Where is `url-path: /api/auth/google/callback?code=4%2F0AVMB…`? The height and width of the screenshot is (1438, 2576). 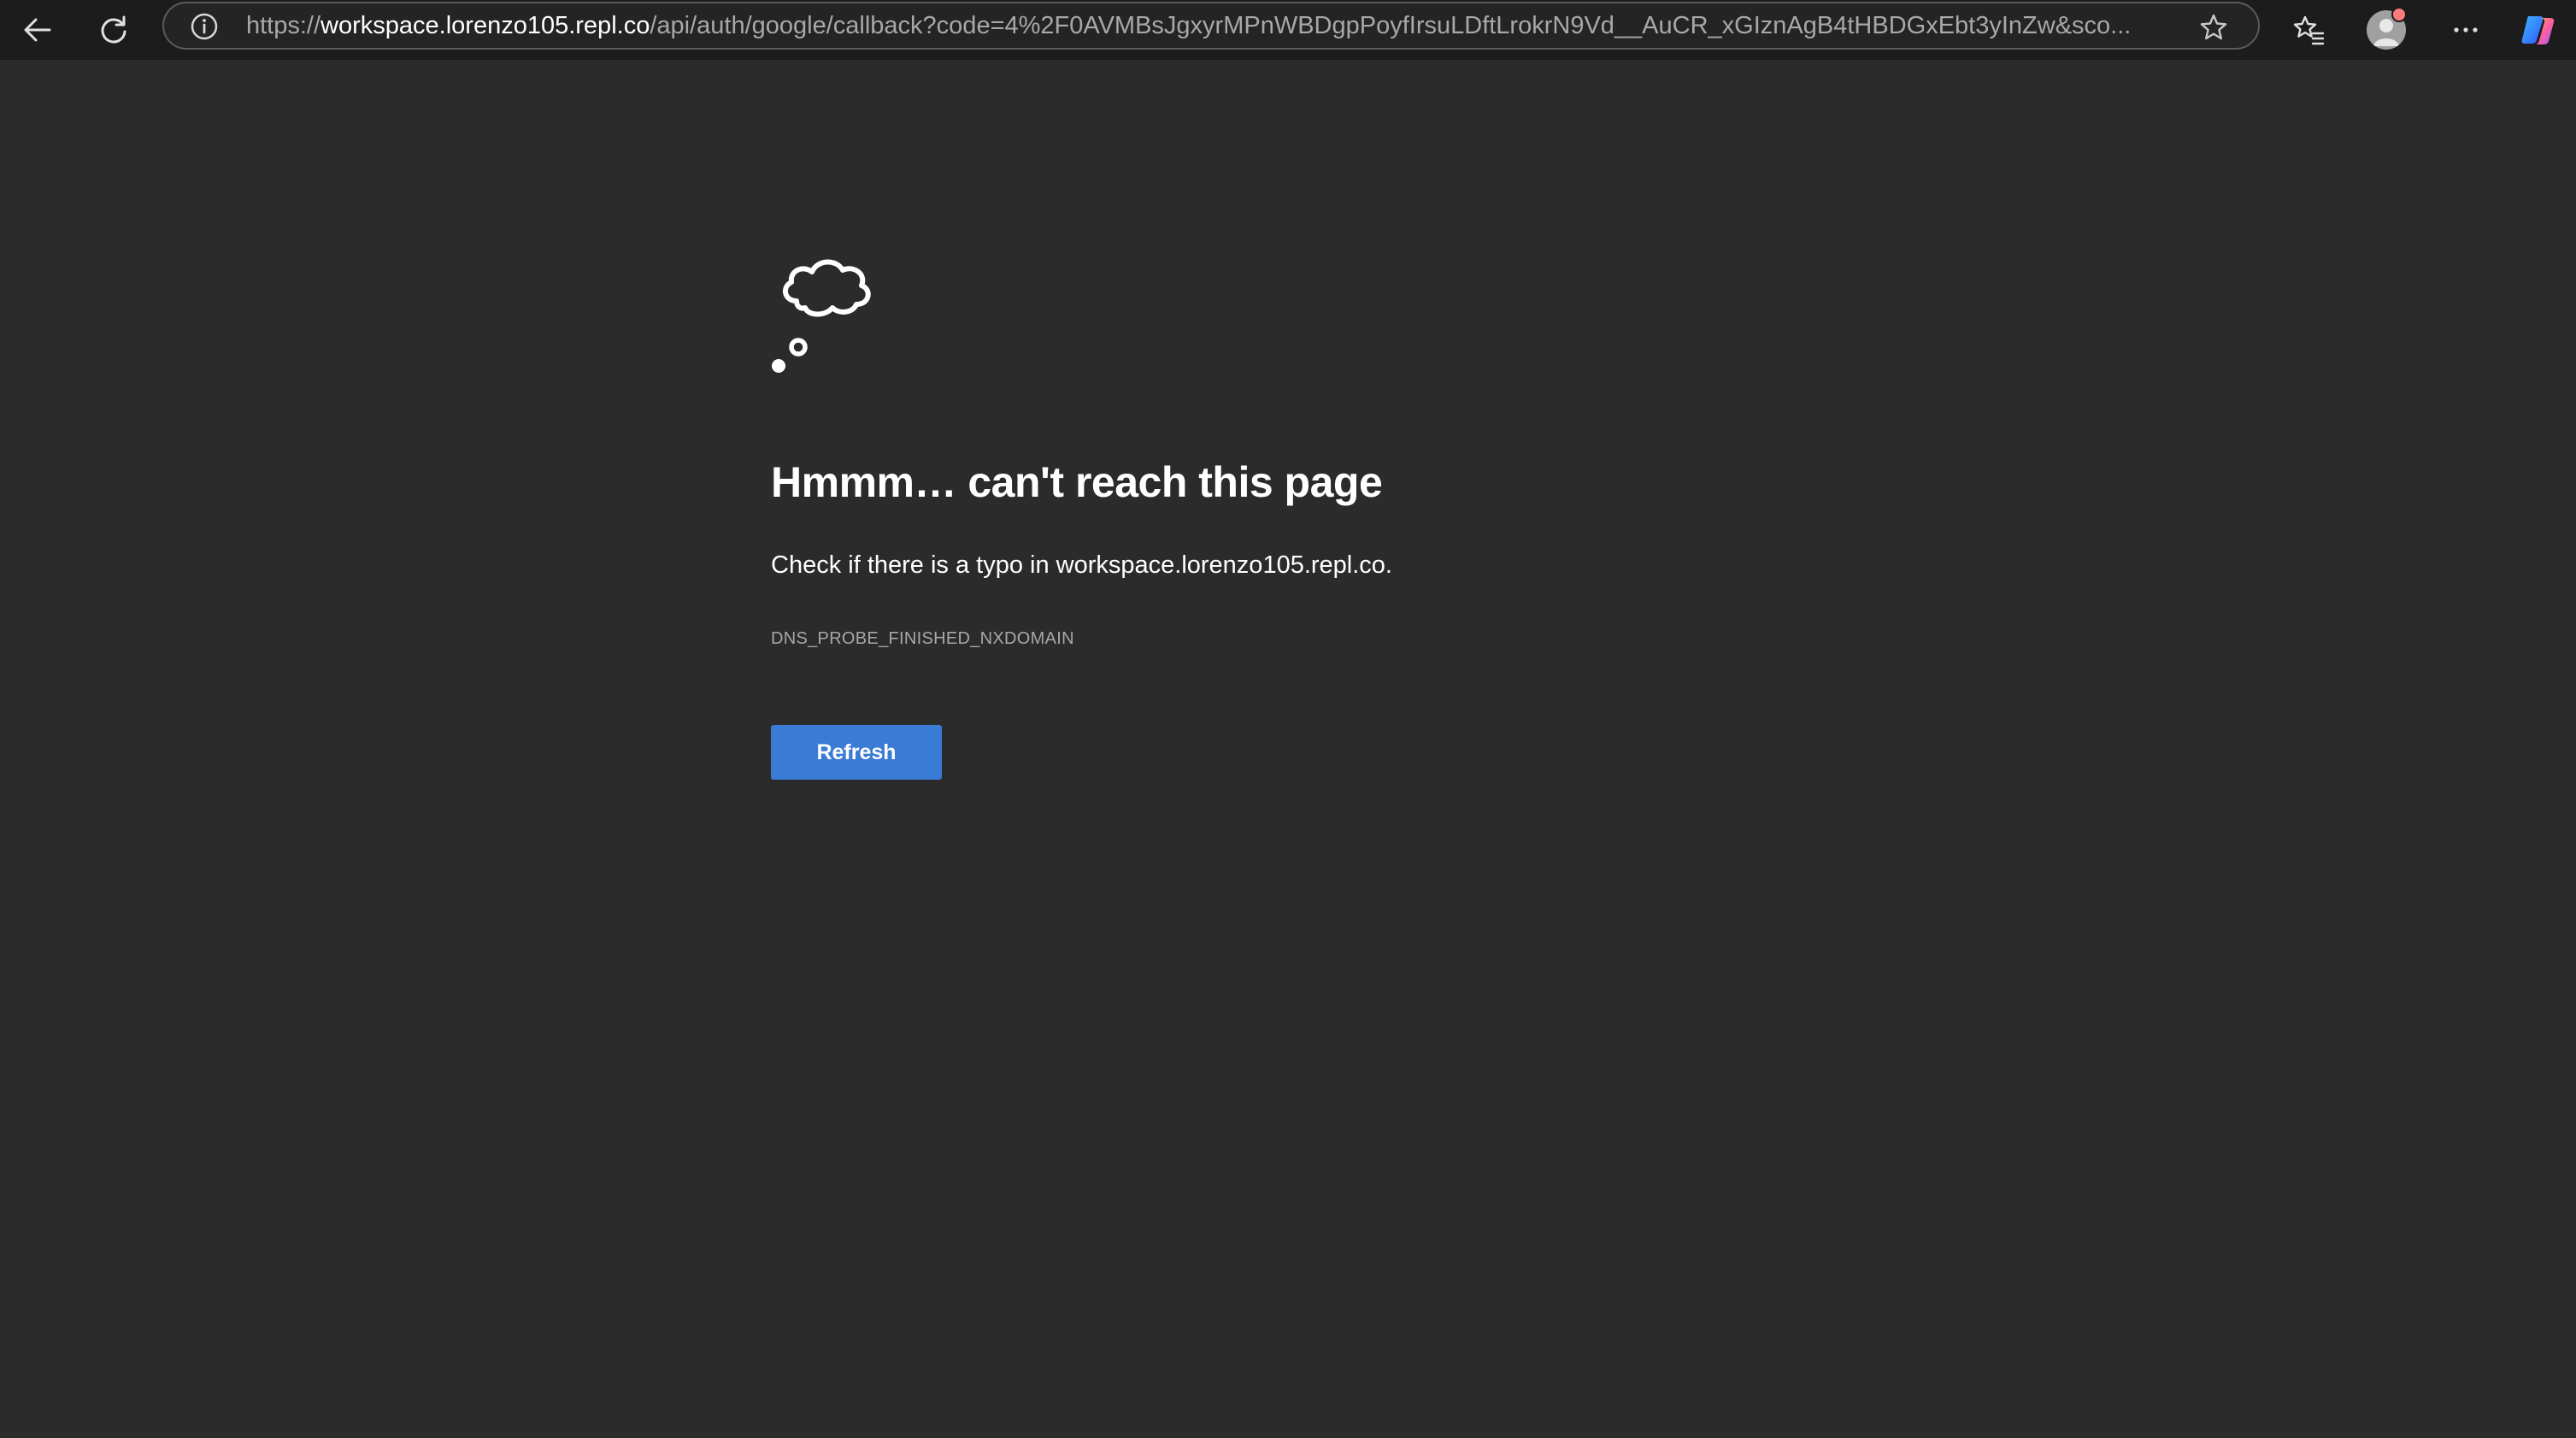 url-path: /api/auth/google/callback?code=4%2F0AVMB… is located at coordinates (1391, 26).